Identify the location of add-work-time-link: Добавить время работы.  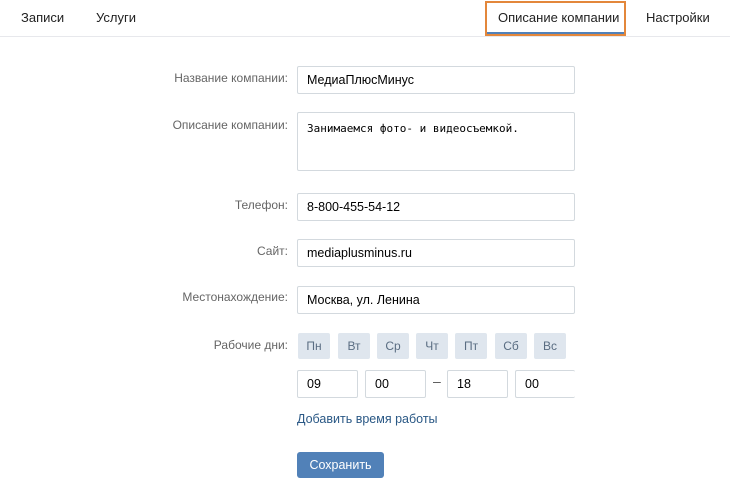
(367, 419).